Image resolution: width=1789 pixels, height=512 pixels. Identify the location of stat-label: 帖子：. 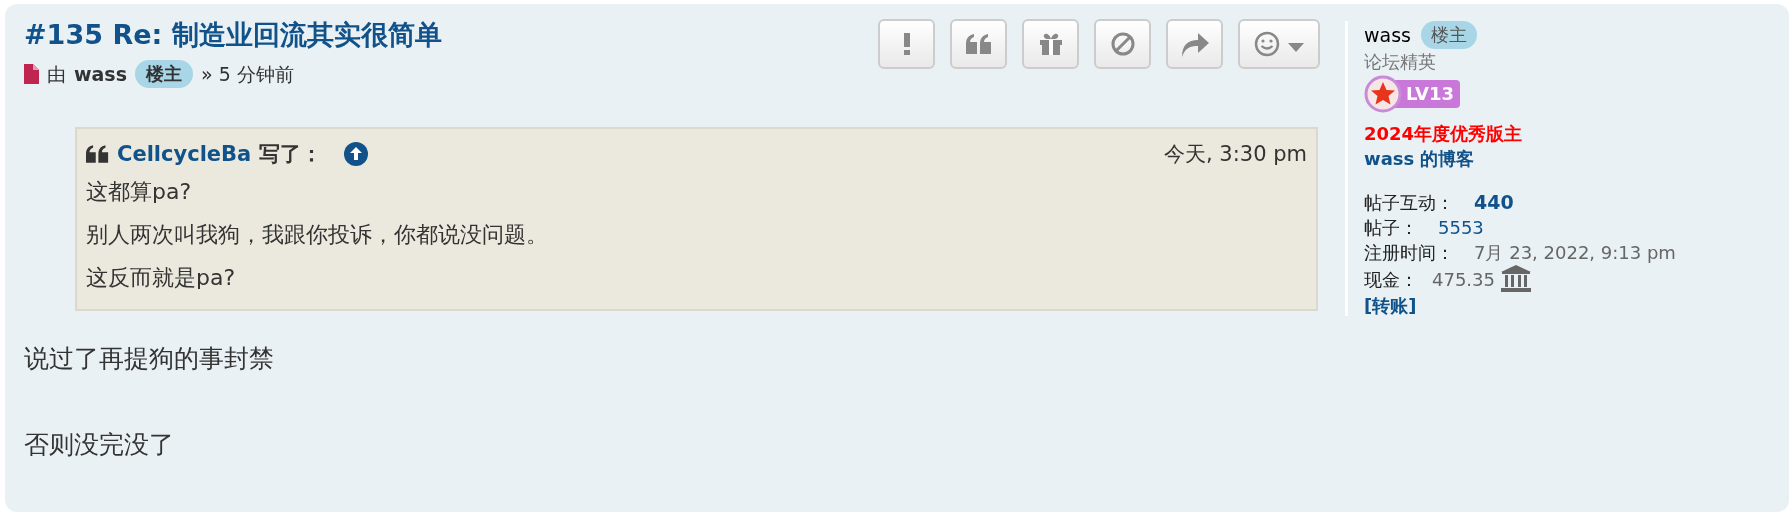
(1391, 228).